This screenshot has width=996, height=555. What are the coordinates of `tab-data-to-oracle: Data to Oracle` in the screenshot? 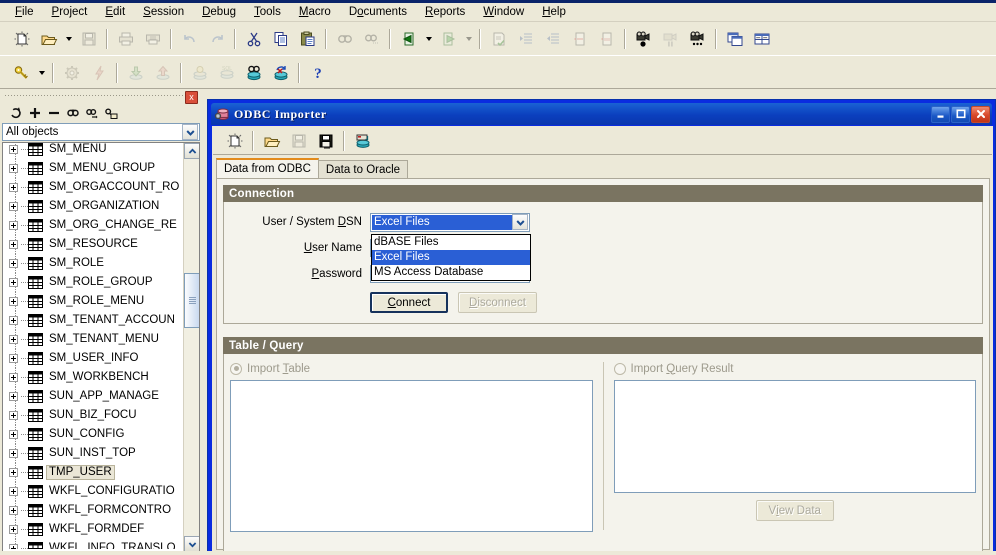 It's located at (363, 169).